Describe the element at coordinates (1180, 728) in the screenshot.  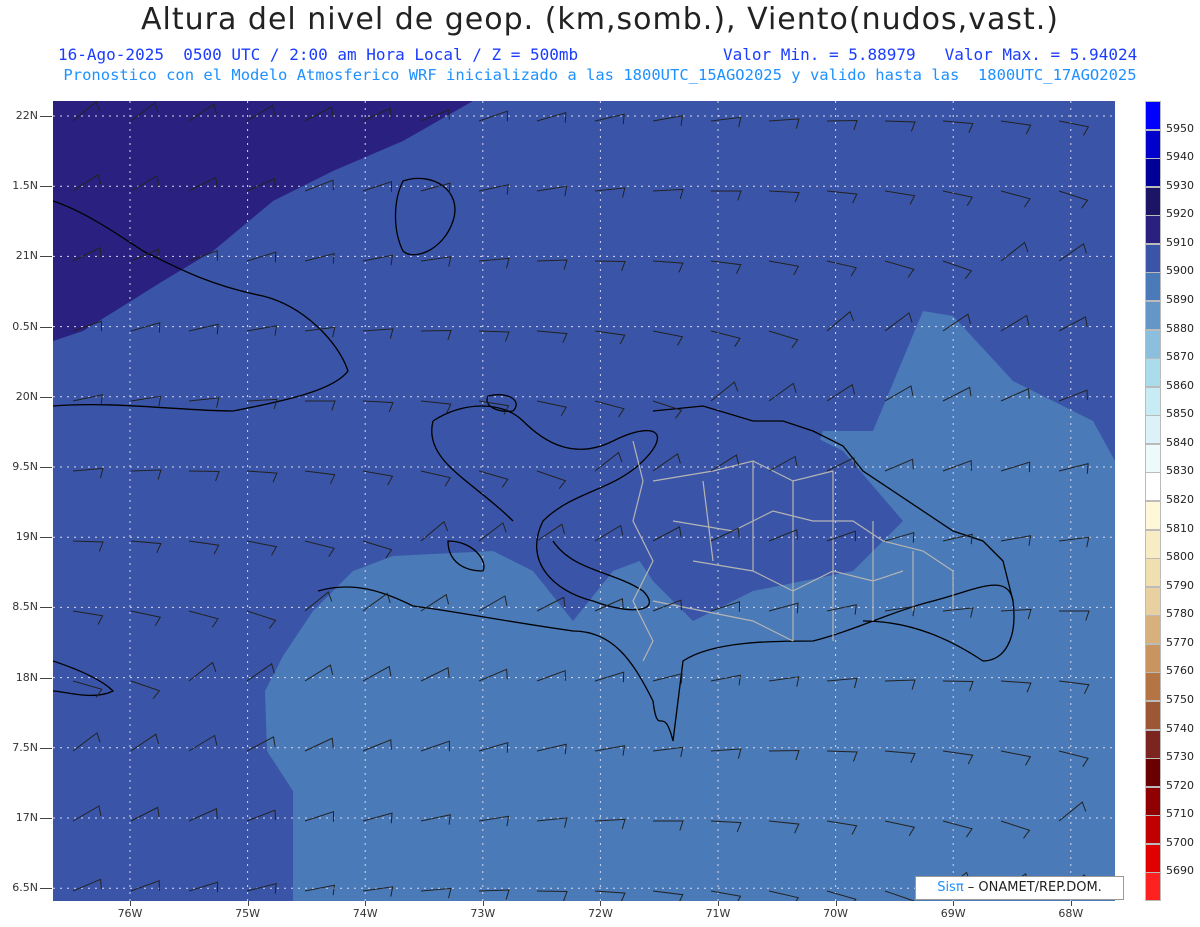
I see `color-scale-label: 5740` at that location.